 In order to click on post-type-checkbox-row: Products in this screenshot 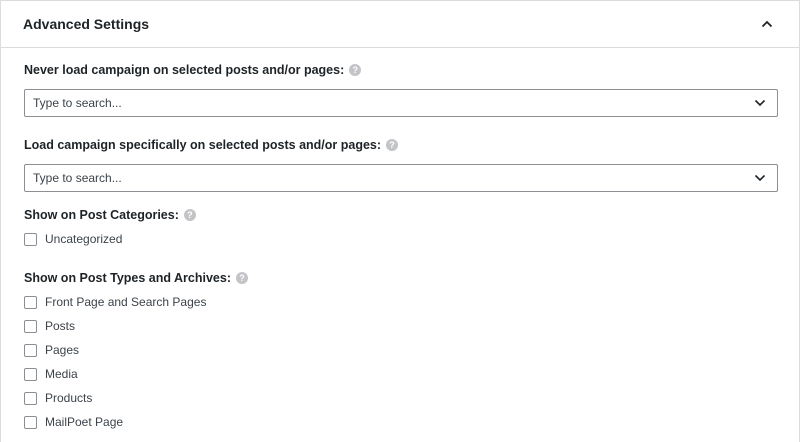, I will do `click(400, 398)`.